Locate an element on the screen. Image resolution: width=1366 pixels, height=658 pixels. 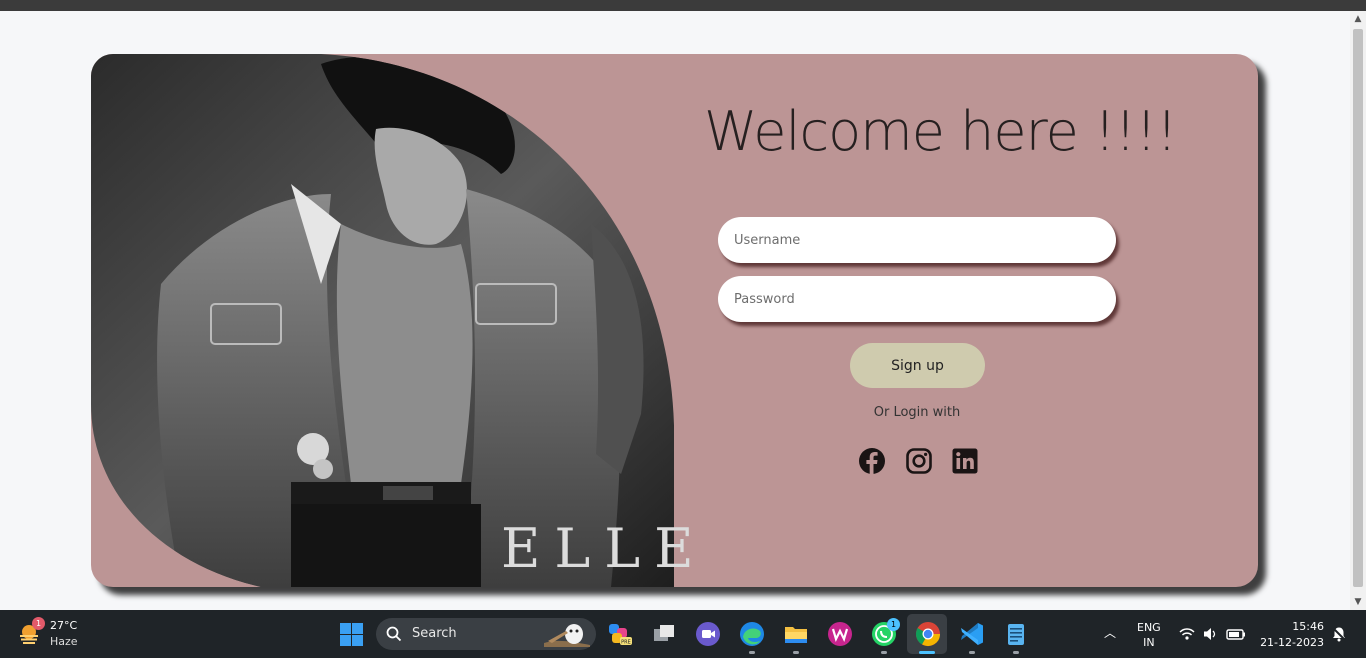
search-label: Search is located at coordinates (434, 633).